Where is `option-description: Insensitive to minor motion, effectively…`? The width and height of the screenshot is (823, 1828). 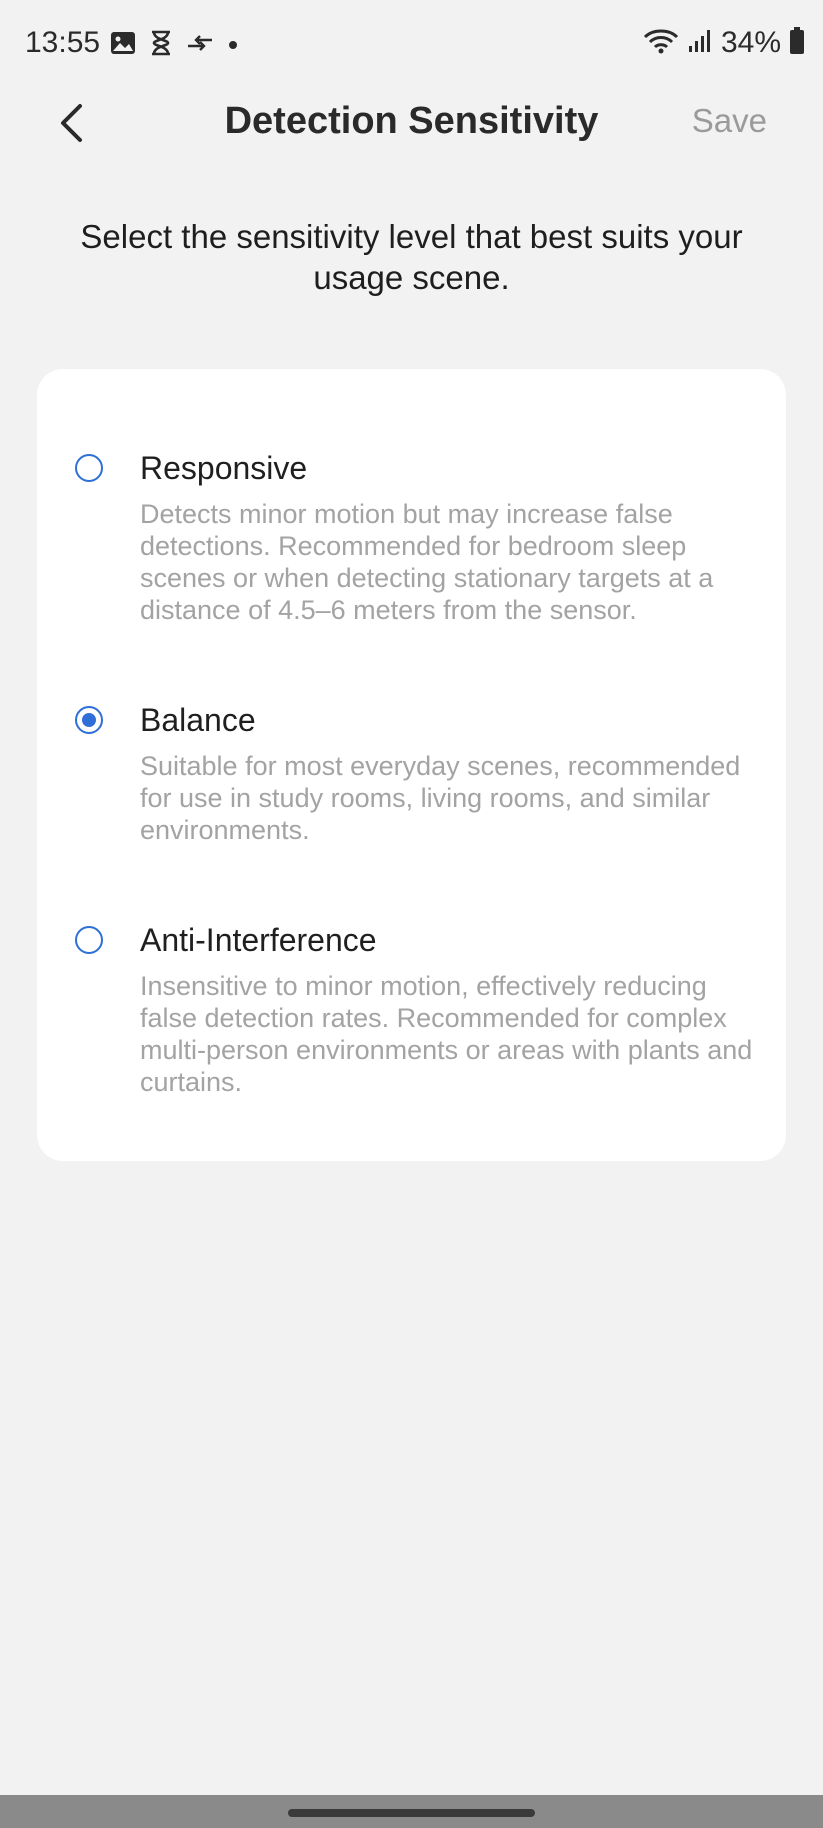 option-description: Insensitive to minor motion, effectively… is located at coordinates (446, 1034).